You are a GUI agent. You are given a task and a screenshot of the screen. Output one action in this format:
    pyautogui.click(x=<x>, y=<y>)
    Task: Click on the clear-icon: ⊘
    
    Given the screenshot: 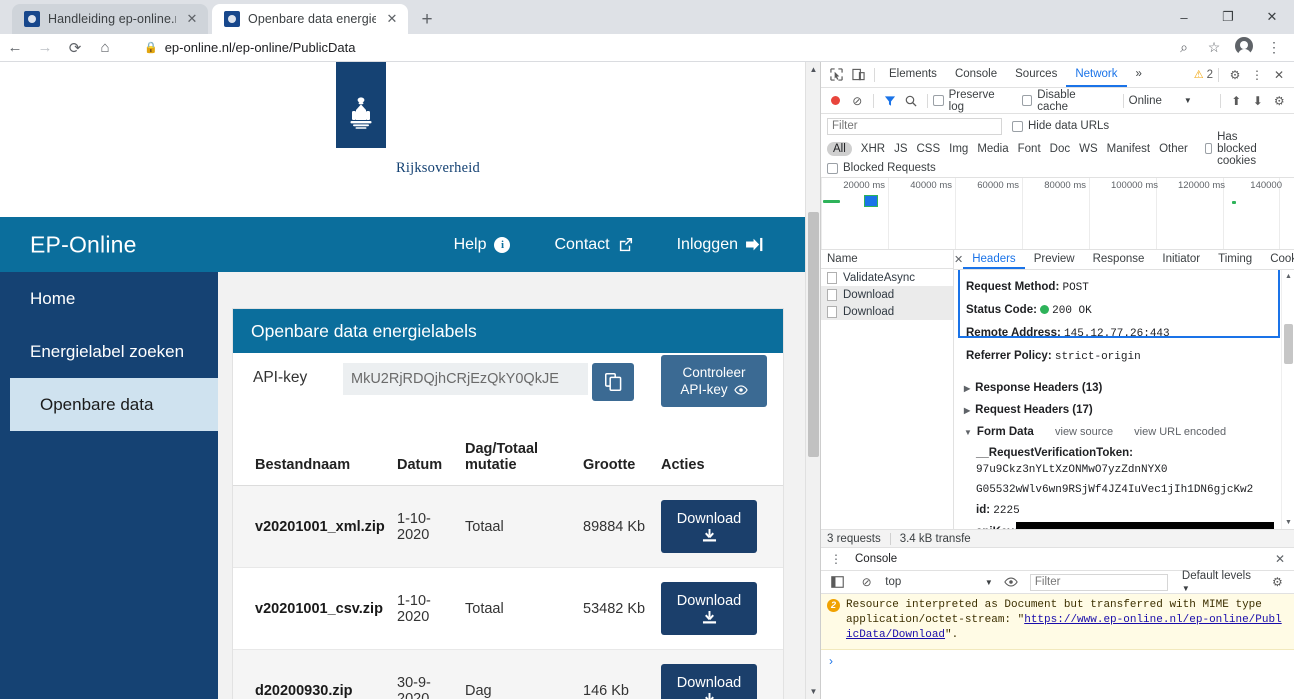 What is the action you would take?
    pyautogui.click(x=856, y=101)
    